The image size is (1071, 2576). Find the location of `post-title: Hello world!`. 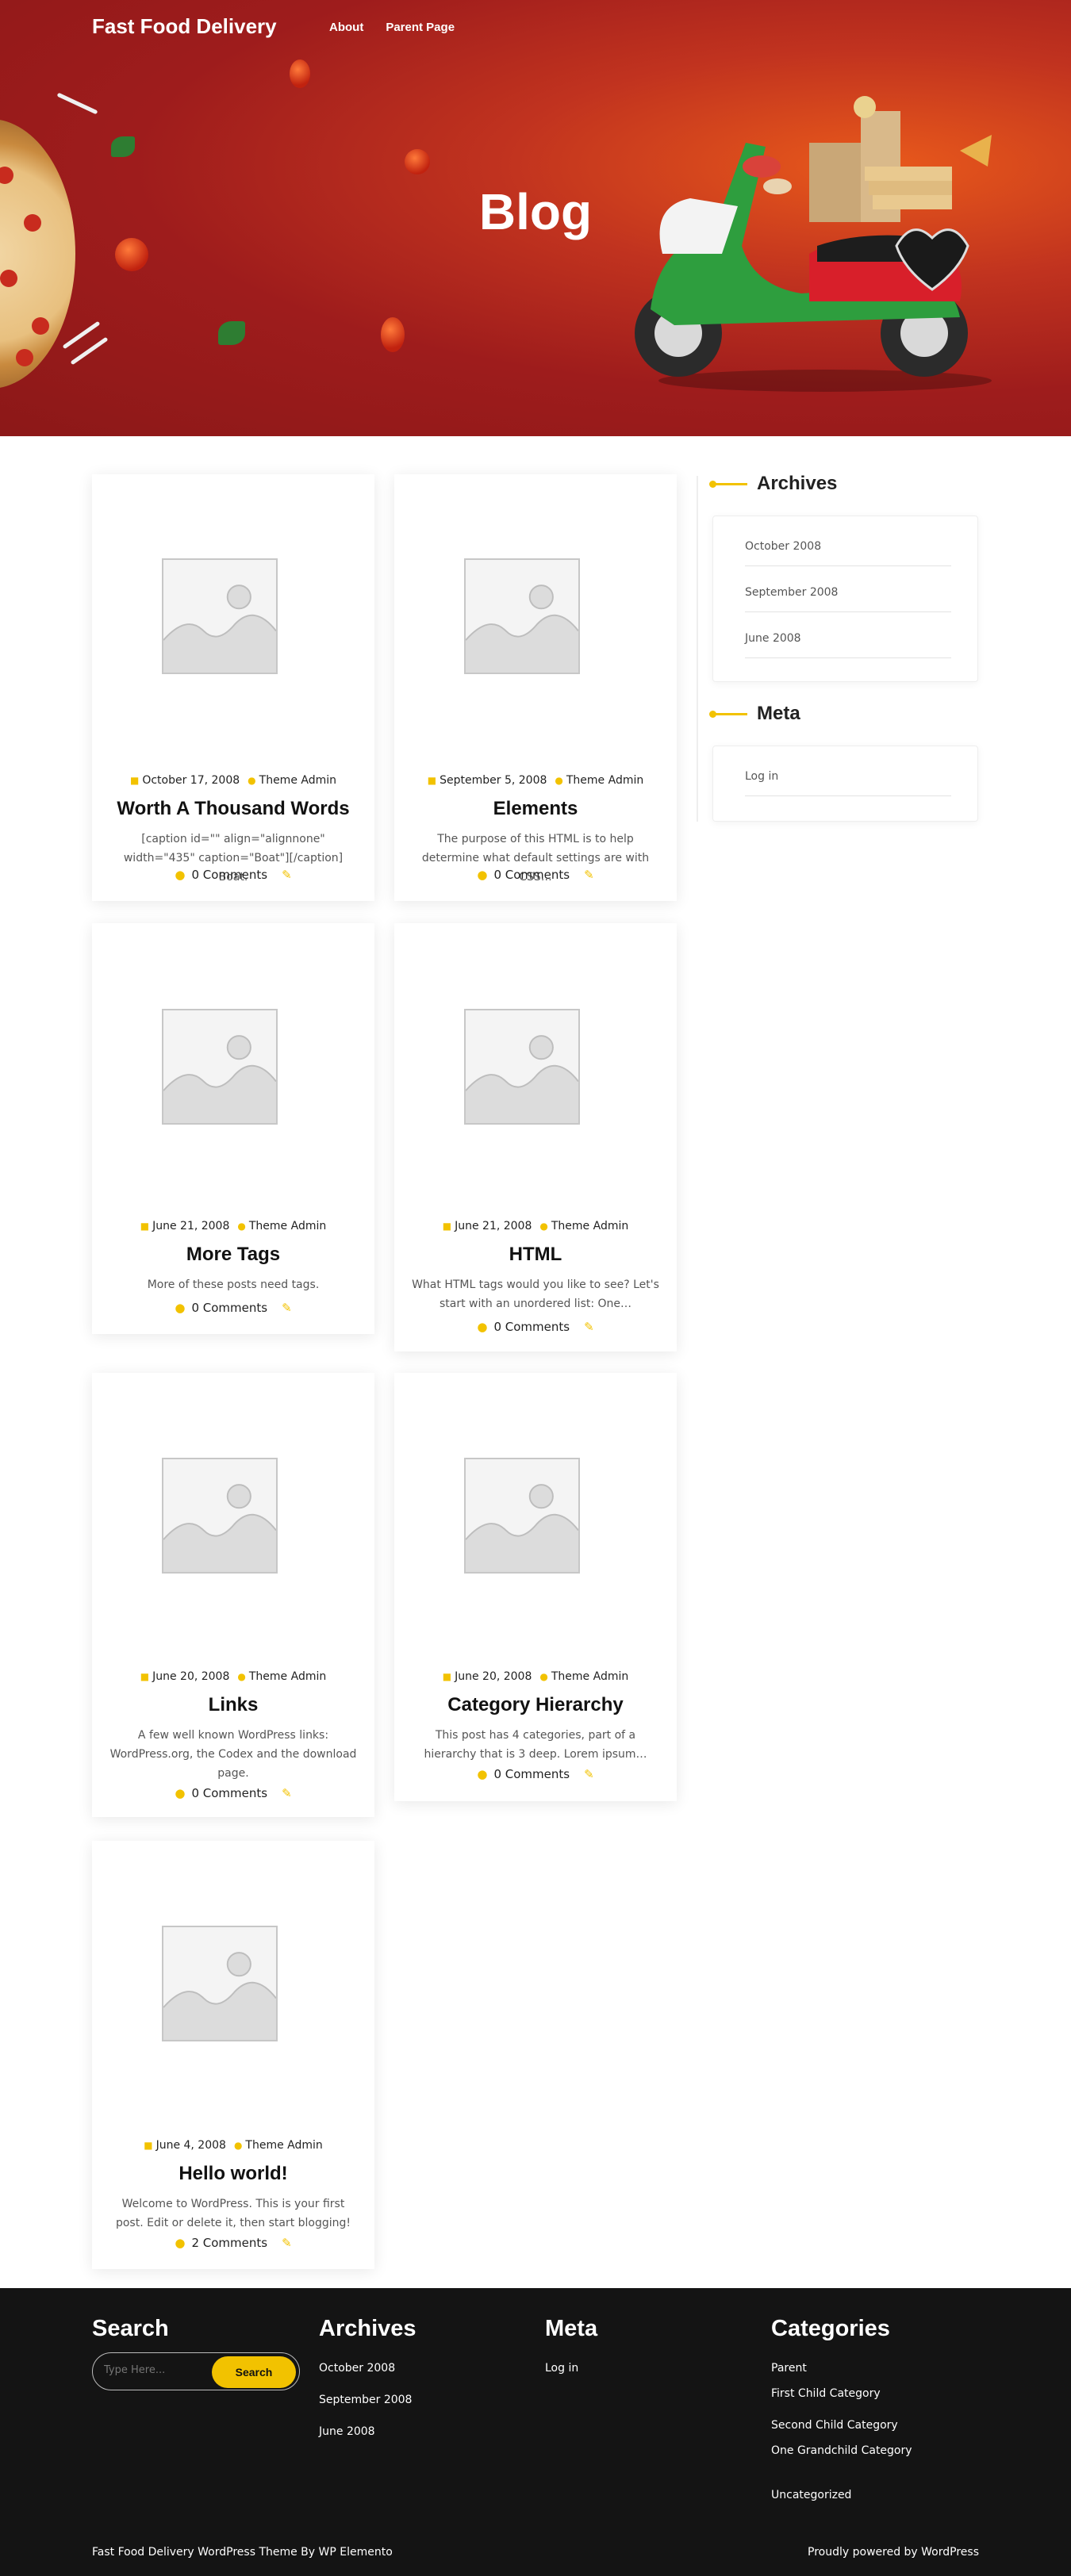

post-title: Hello world! is located at coordinates (233, 2174).